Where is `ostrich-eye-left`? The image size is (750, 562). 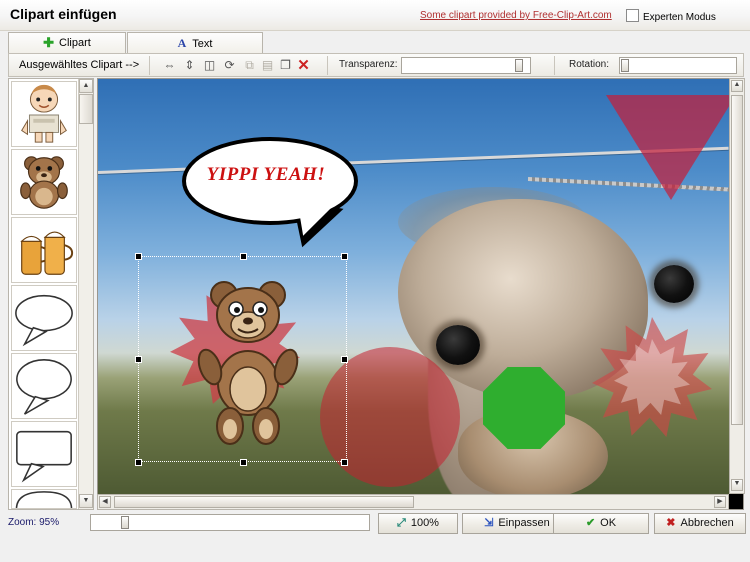 ostrich-eye-left is located at coordinates (458, 345).